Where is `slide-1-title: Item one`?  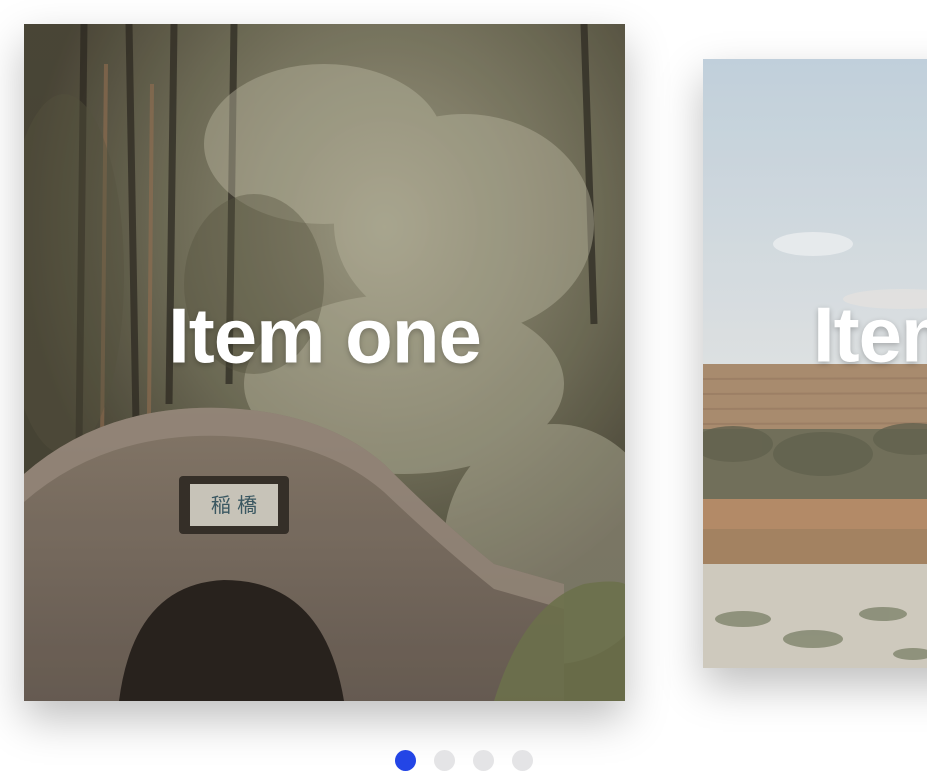 slide-1-title: Item one is located at coordinates (325, 335).